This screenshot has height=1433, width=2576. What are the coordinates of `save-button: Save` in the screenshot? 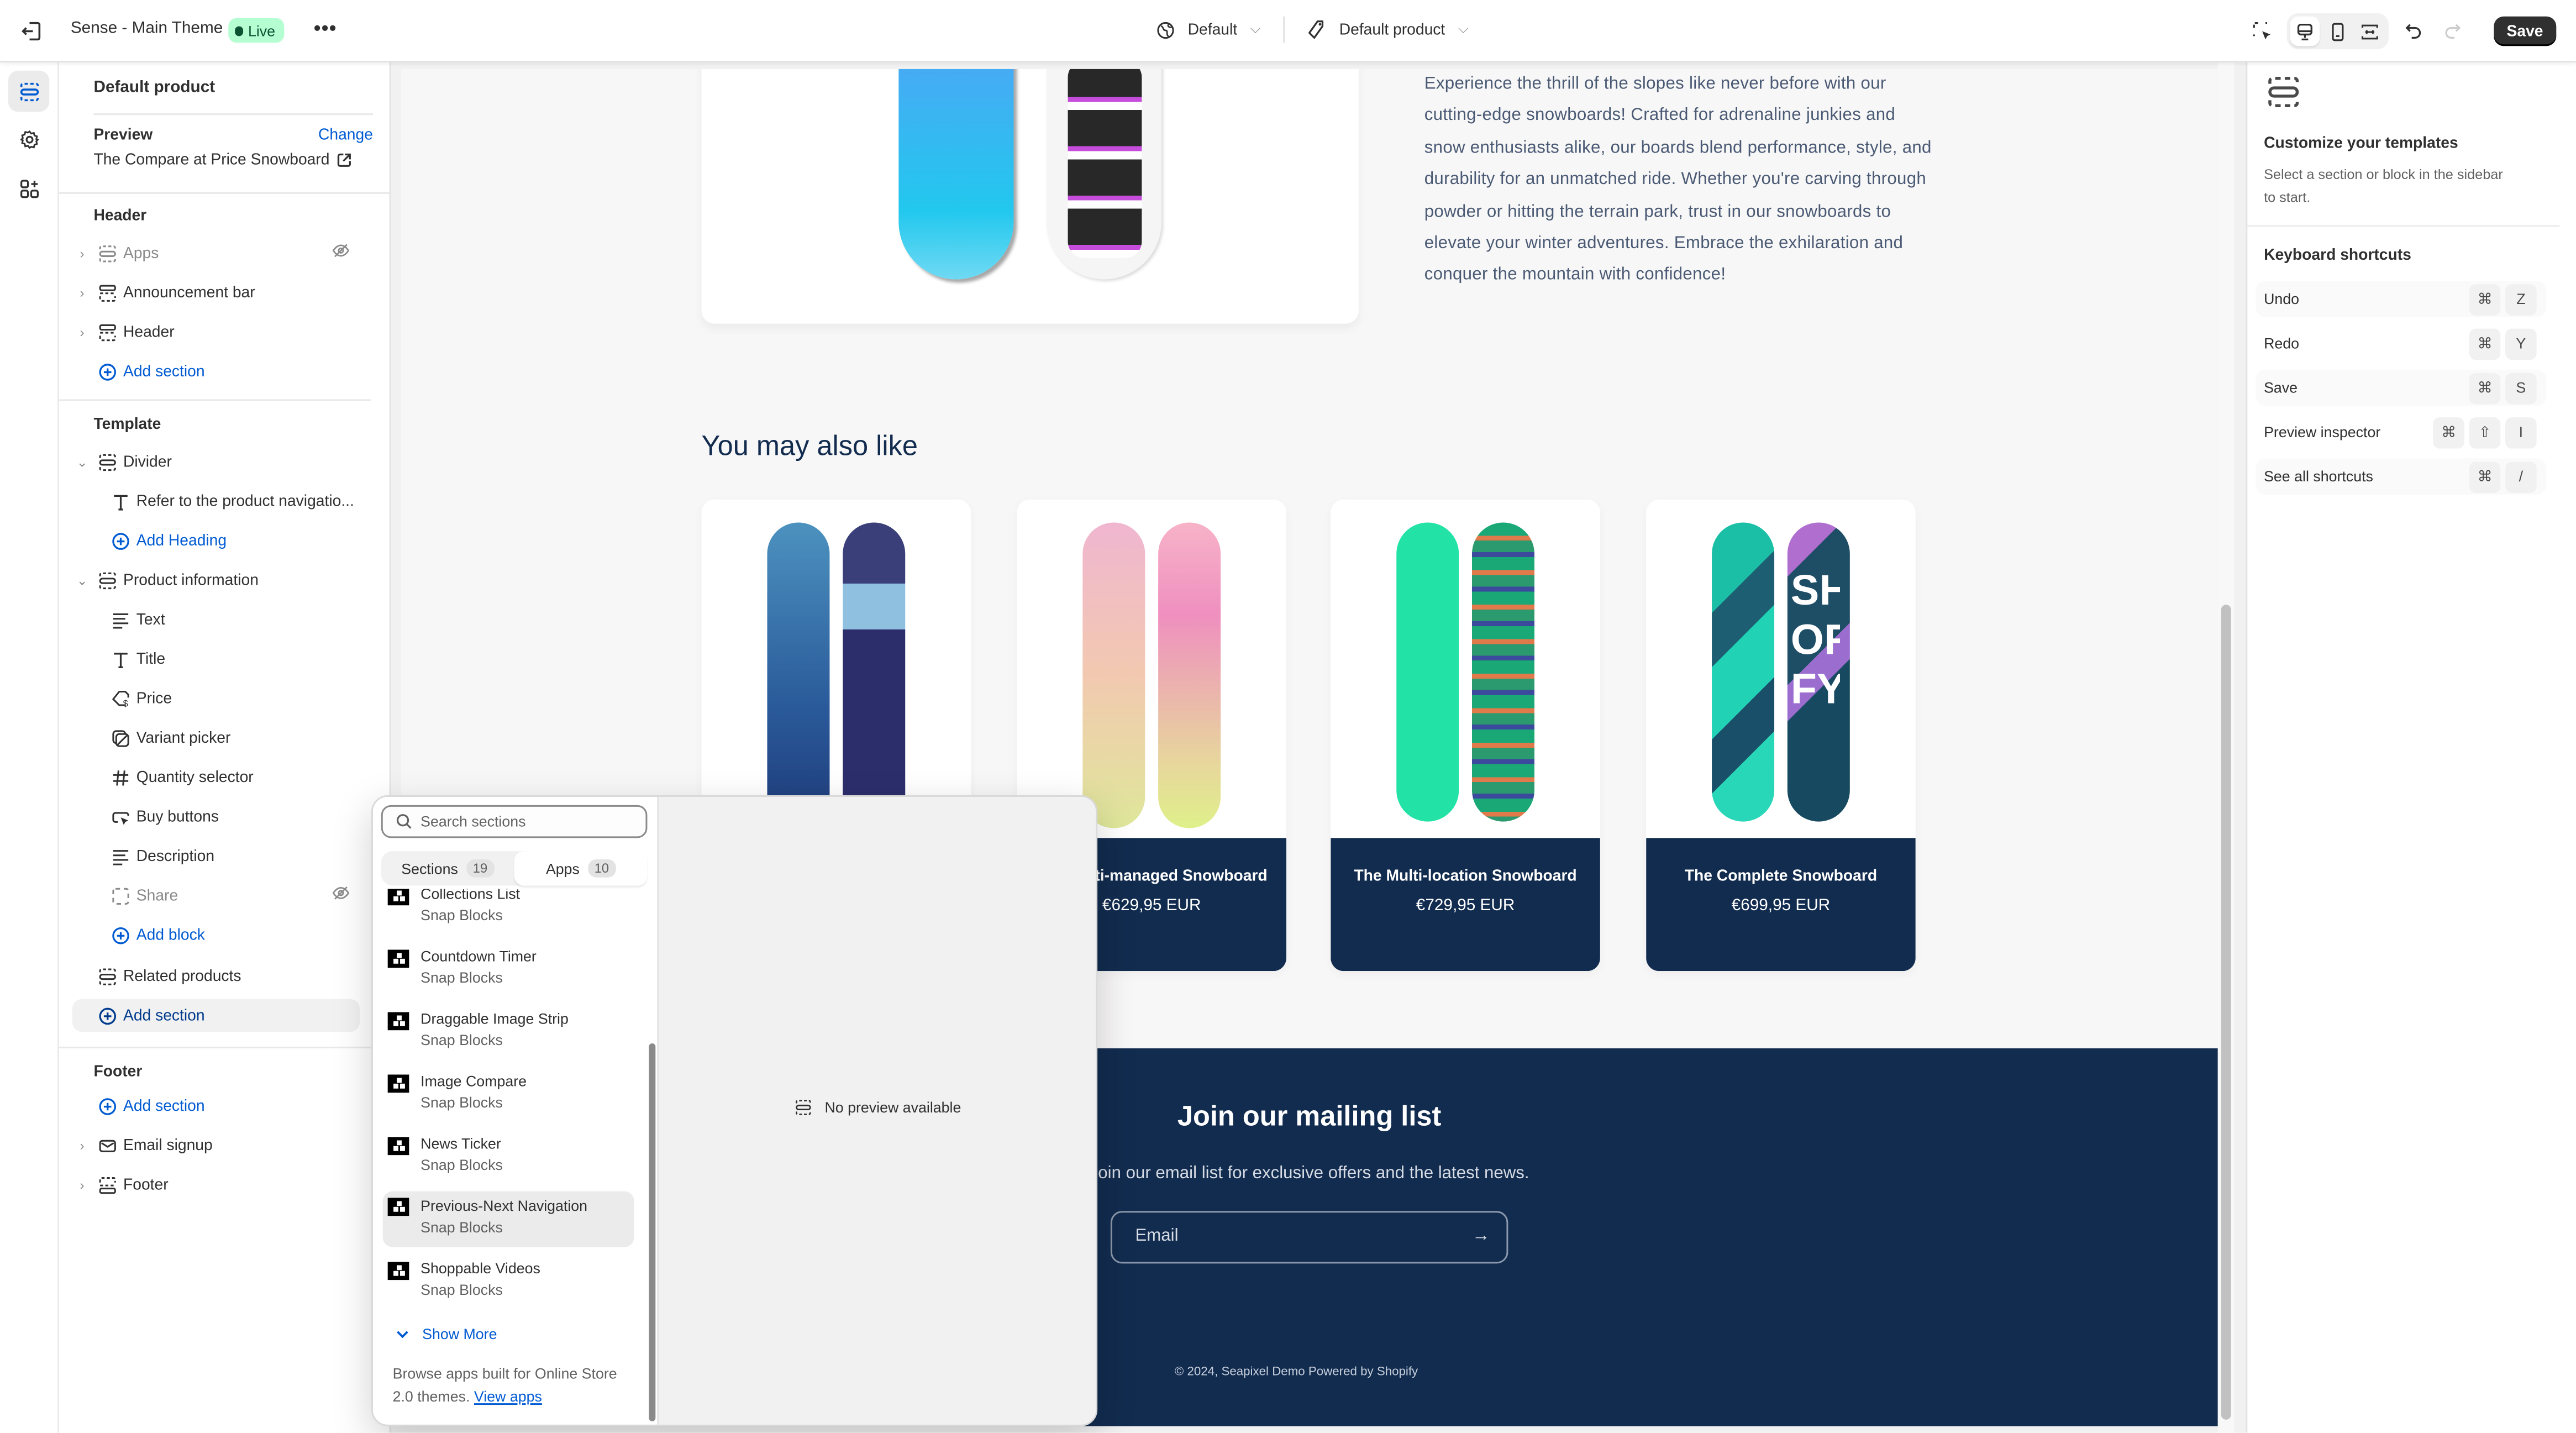 It's located at (2525, 31).